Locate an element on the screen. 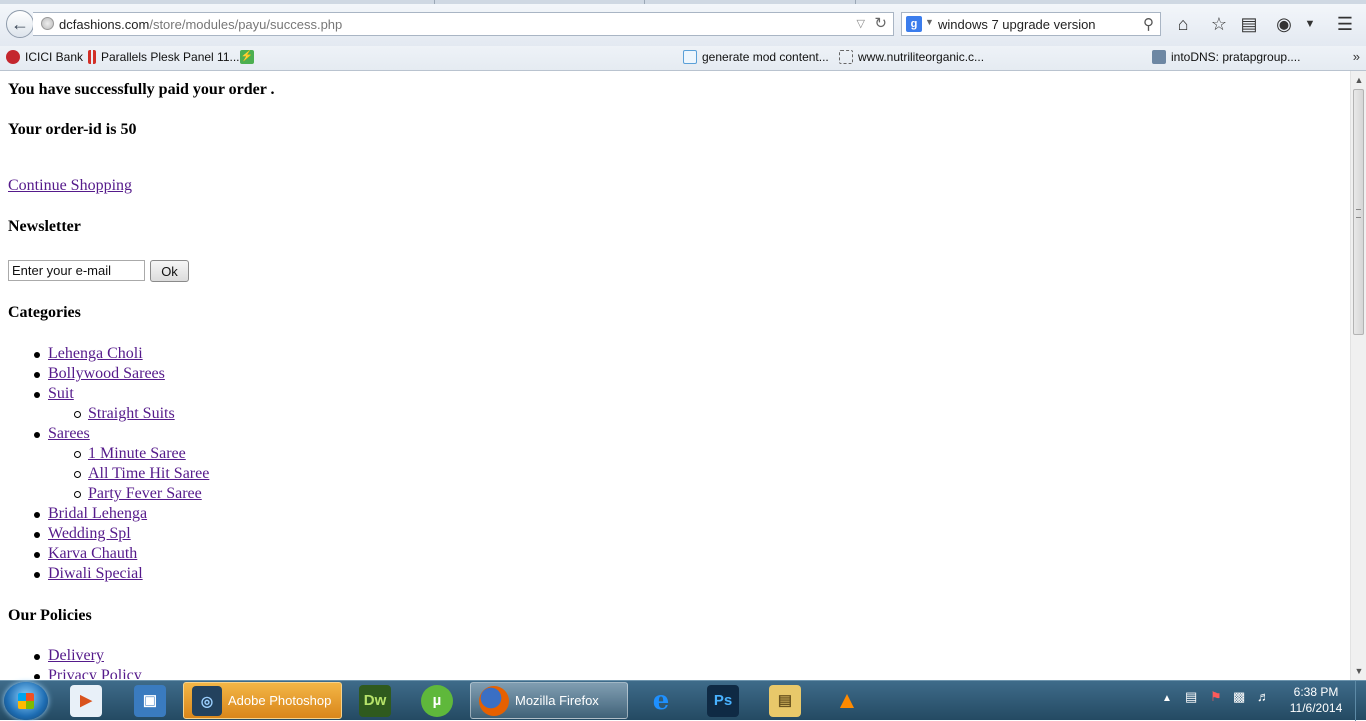 The width and height of the screenshot is (1366, 721). scrollbar-grip-icon is located at coordinates (1358, 213).